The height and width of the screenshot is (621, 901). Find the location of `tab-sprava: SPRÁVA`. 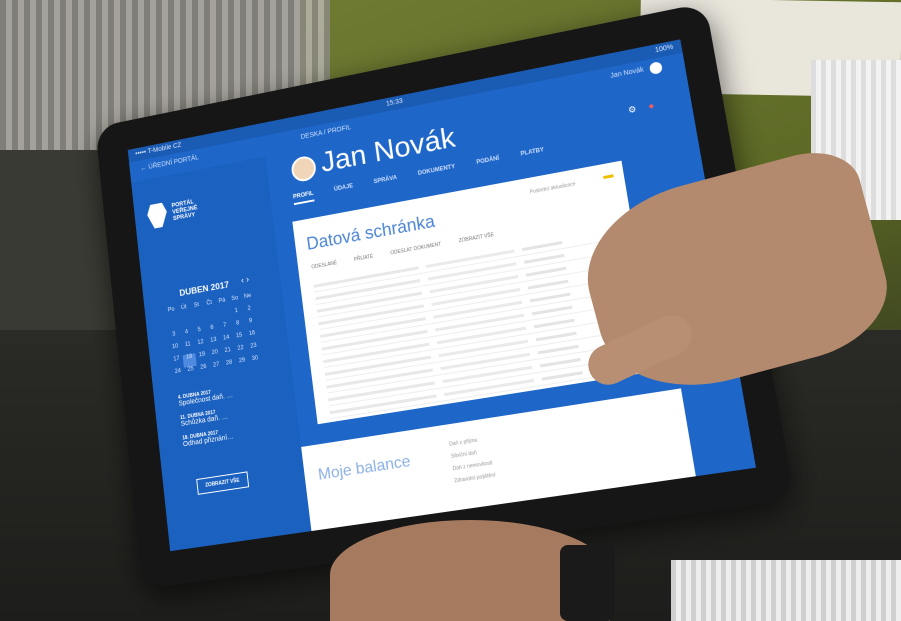

tab-sprava: SPRÁVA is located at coordinates (385, 182).